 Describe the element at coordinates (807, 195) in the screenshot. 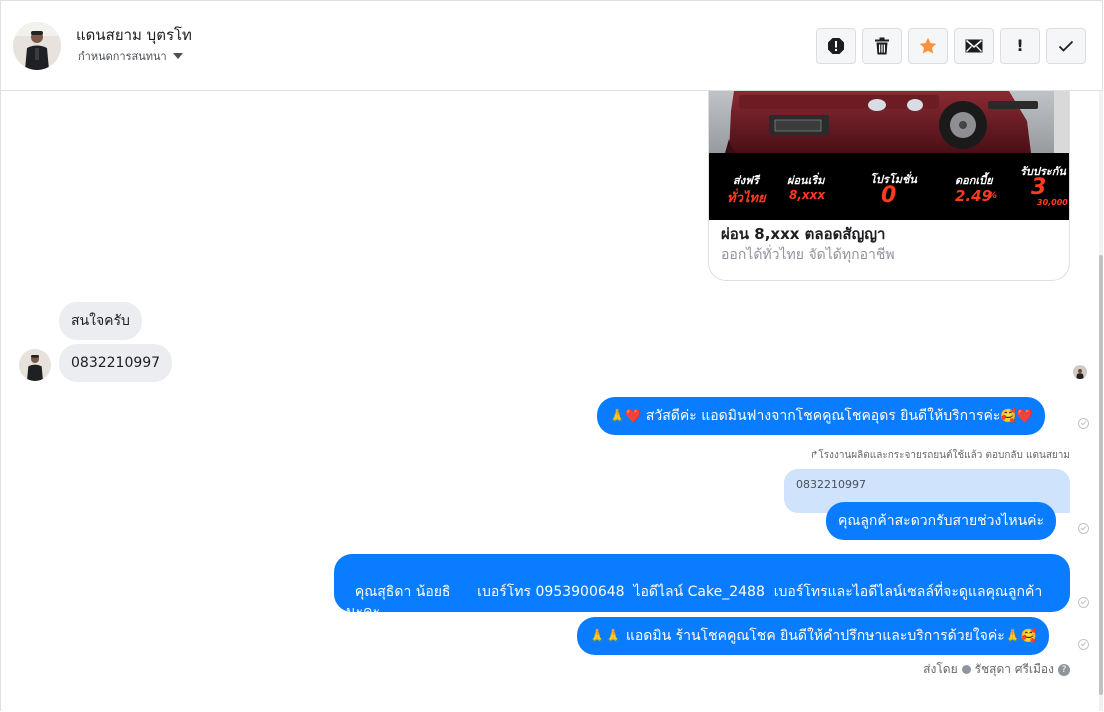

I see `promo-installment-value: 8,xxx` at that location.